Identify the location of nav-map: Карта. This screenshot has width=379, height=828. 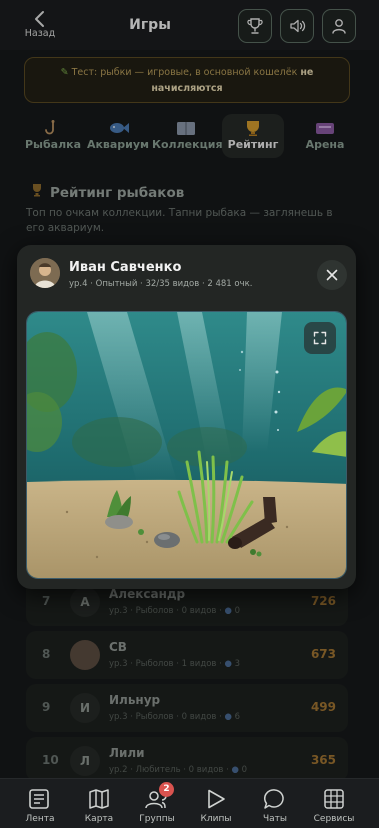
(99, 803).